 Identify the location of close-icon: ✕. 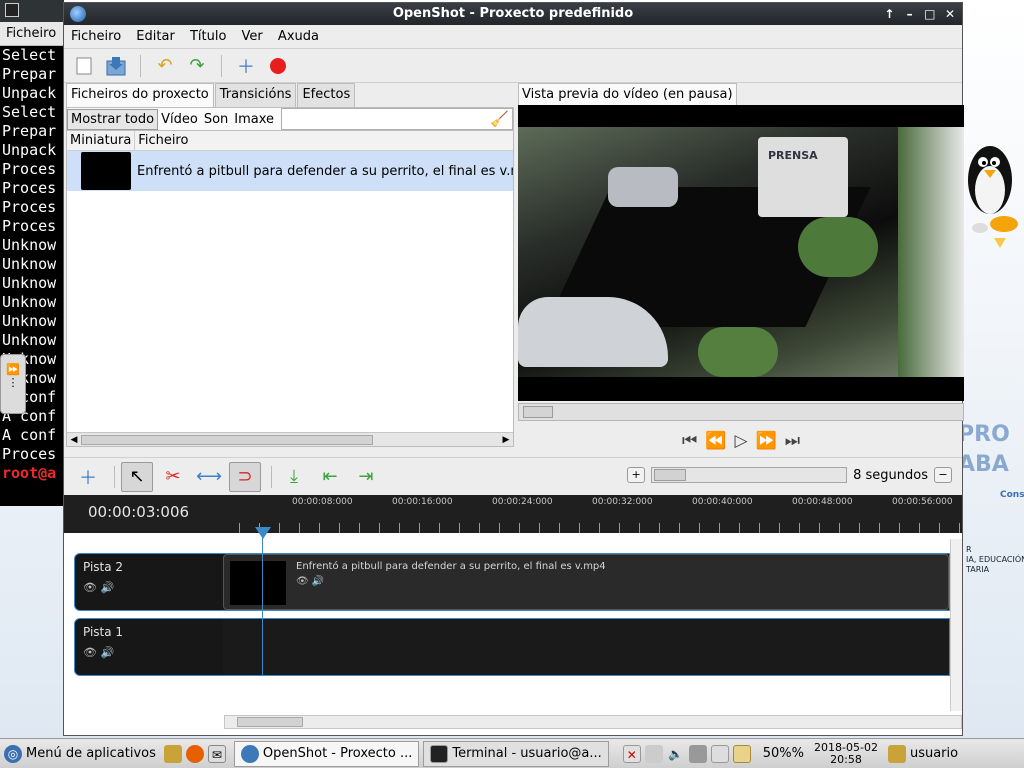
(950, 14).